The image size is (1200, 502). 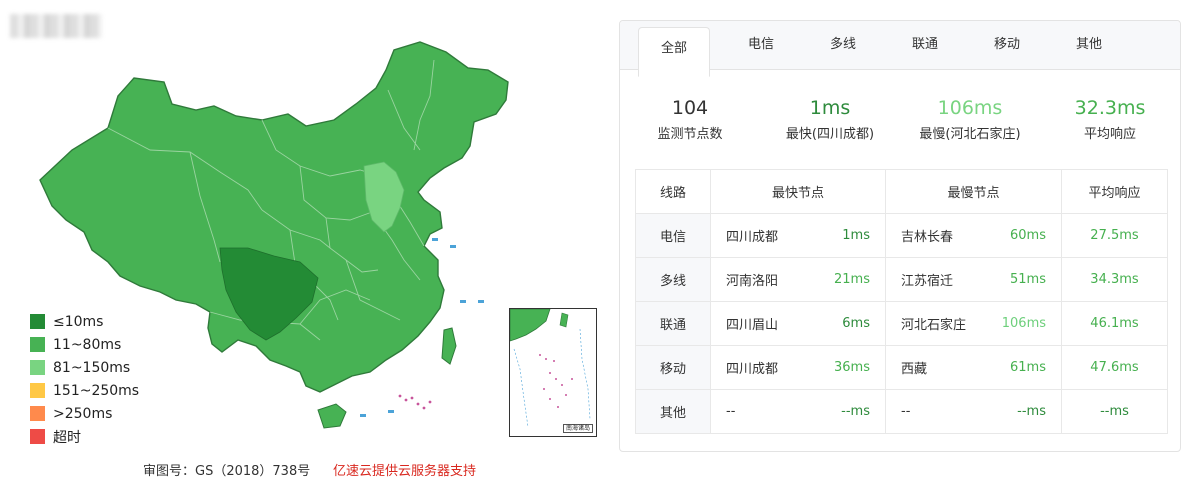 I want to click on stat-label: 平均响应, so click(x=1109, y=134).